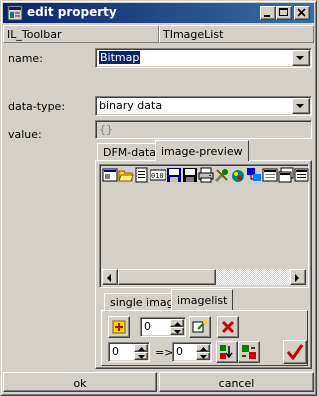 Image resolution: width=320 pixels, height=396 pixels. I want to click on index-spin-up, so click(177, 323).